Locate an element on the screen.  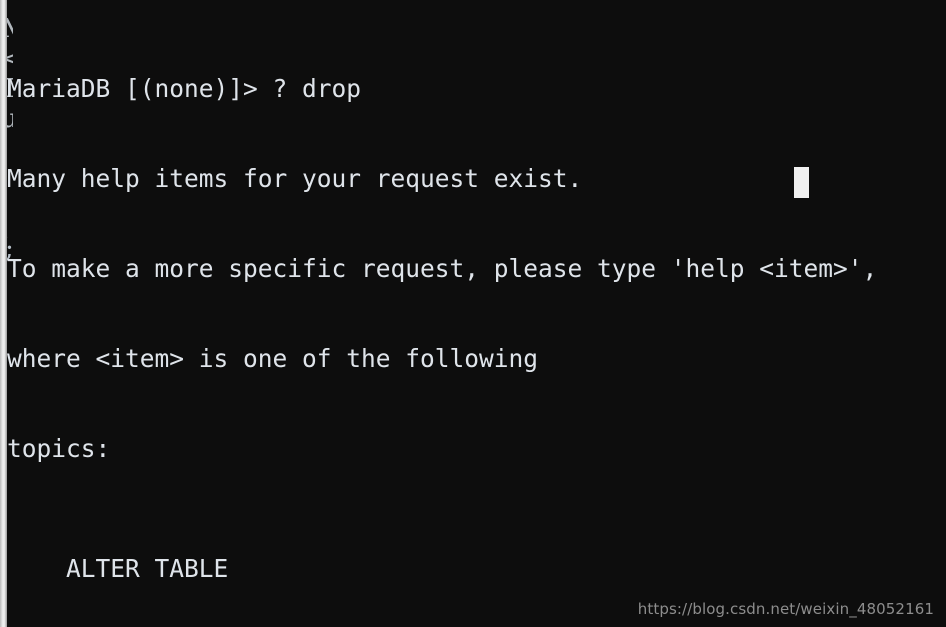
text-cursor-block is located at coordinates (801, 182).